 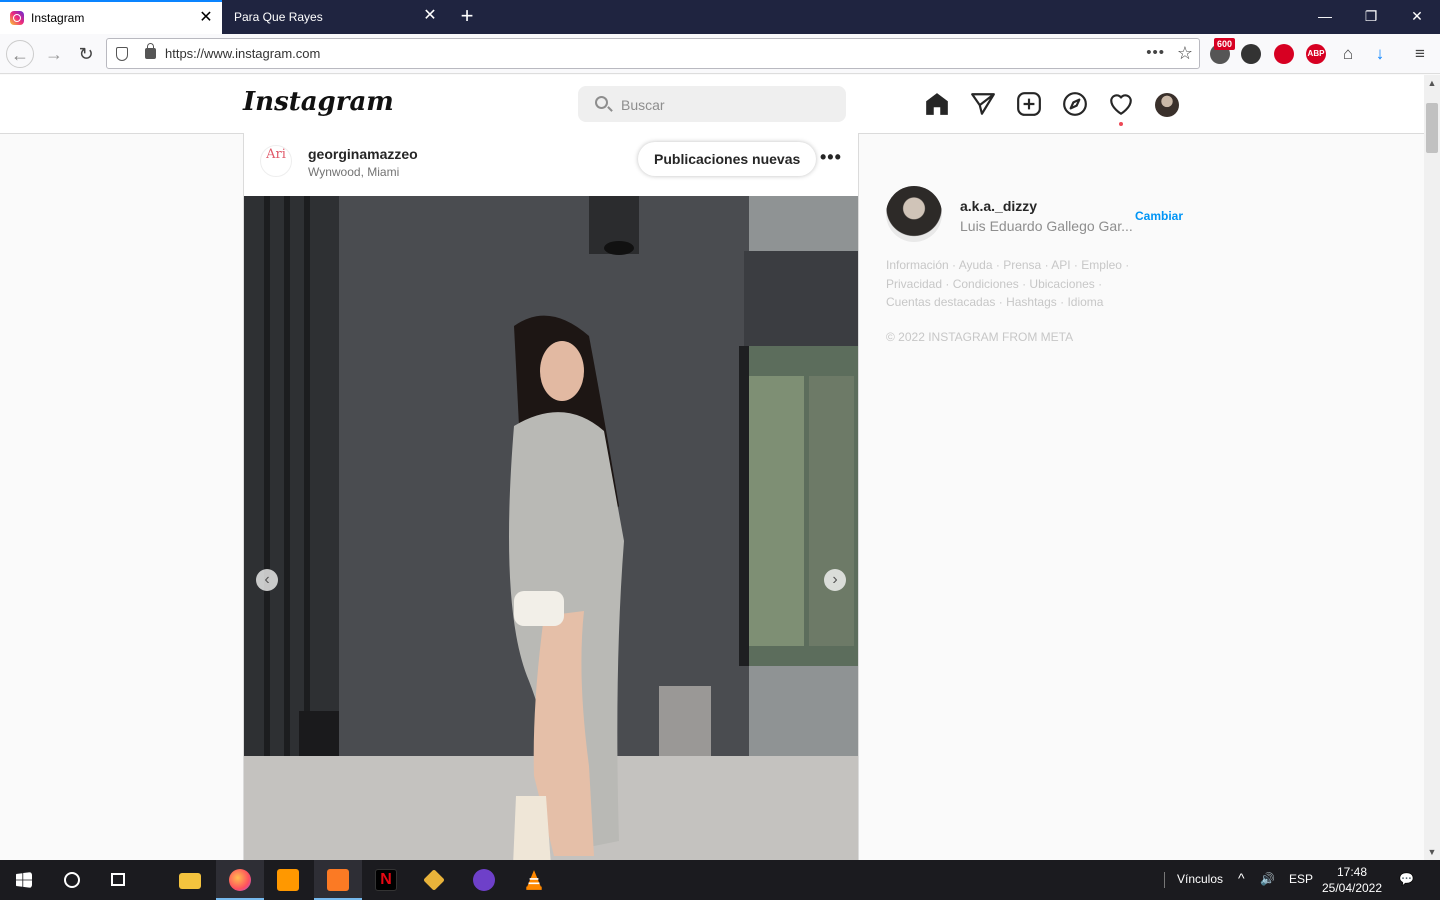 What do you see at coordinates (831, 157) in the screenshot?
I see `post-options-icon: •••` at bounding box center [831, 157].